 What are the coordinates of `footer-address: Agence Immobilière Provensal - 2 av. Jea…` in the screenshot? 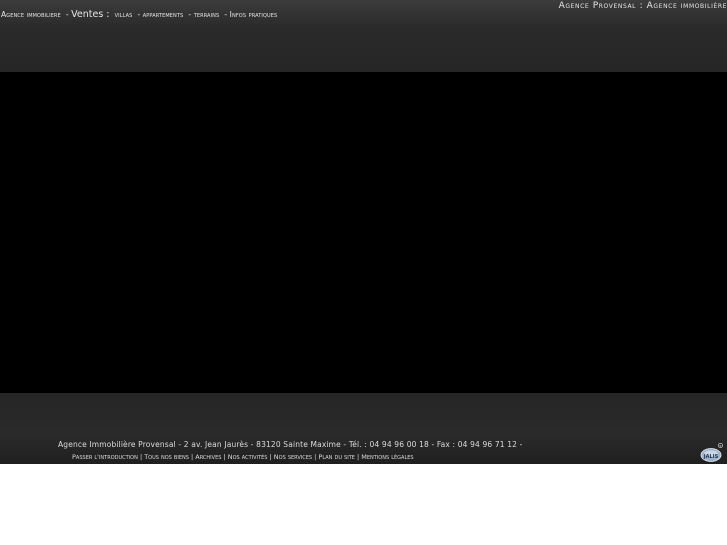 It's located at (290, 444).